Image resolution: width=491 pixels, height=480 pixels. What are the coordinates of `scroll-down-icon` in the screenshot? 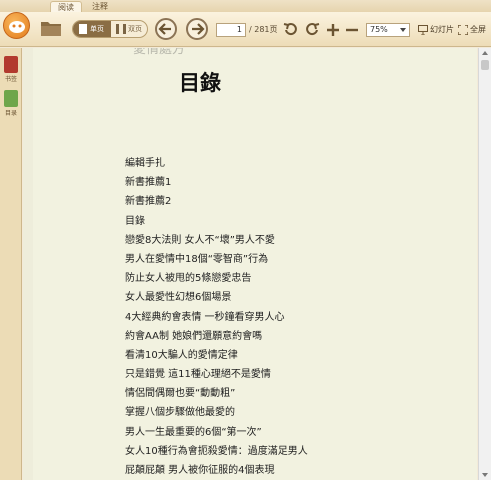 It's located at (485, 475).